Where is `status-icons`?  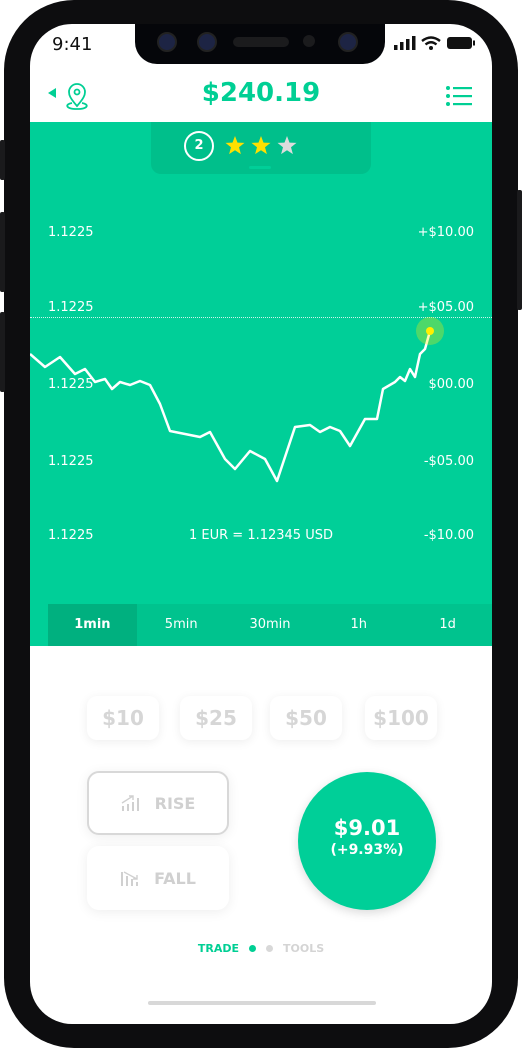 status-icons is located at coordinates (435, 43).